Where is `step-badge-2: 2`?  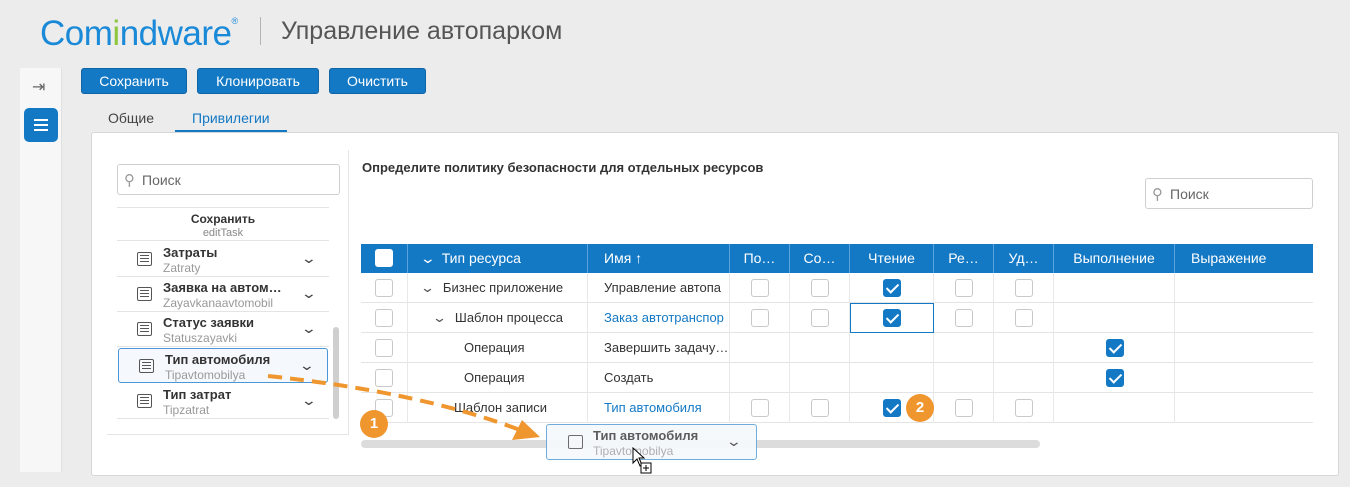 step-badge-2: 2 is located at coordinates (920, 408).